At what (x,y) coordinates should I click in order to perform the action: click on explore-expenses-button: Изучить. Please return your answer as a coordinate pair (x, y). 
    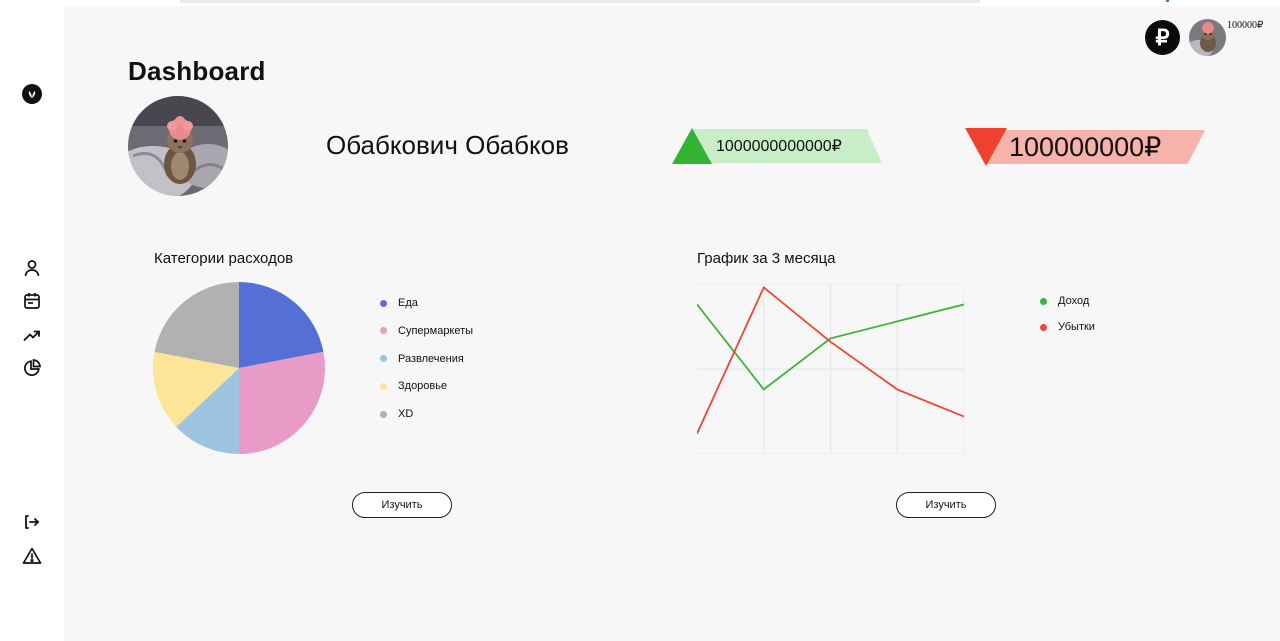
    Looking at the image, I should click on (402, 505).